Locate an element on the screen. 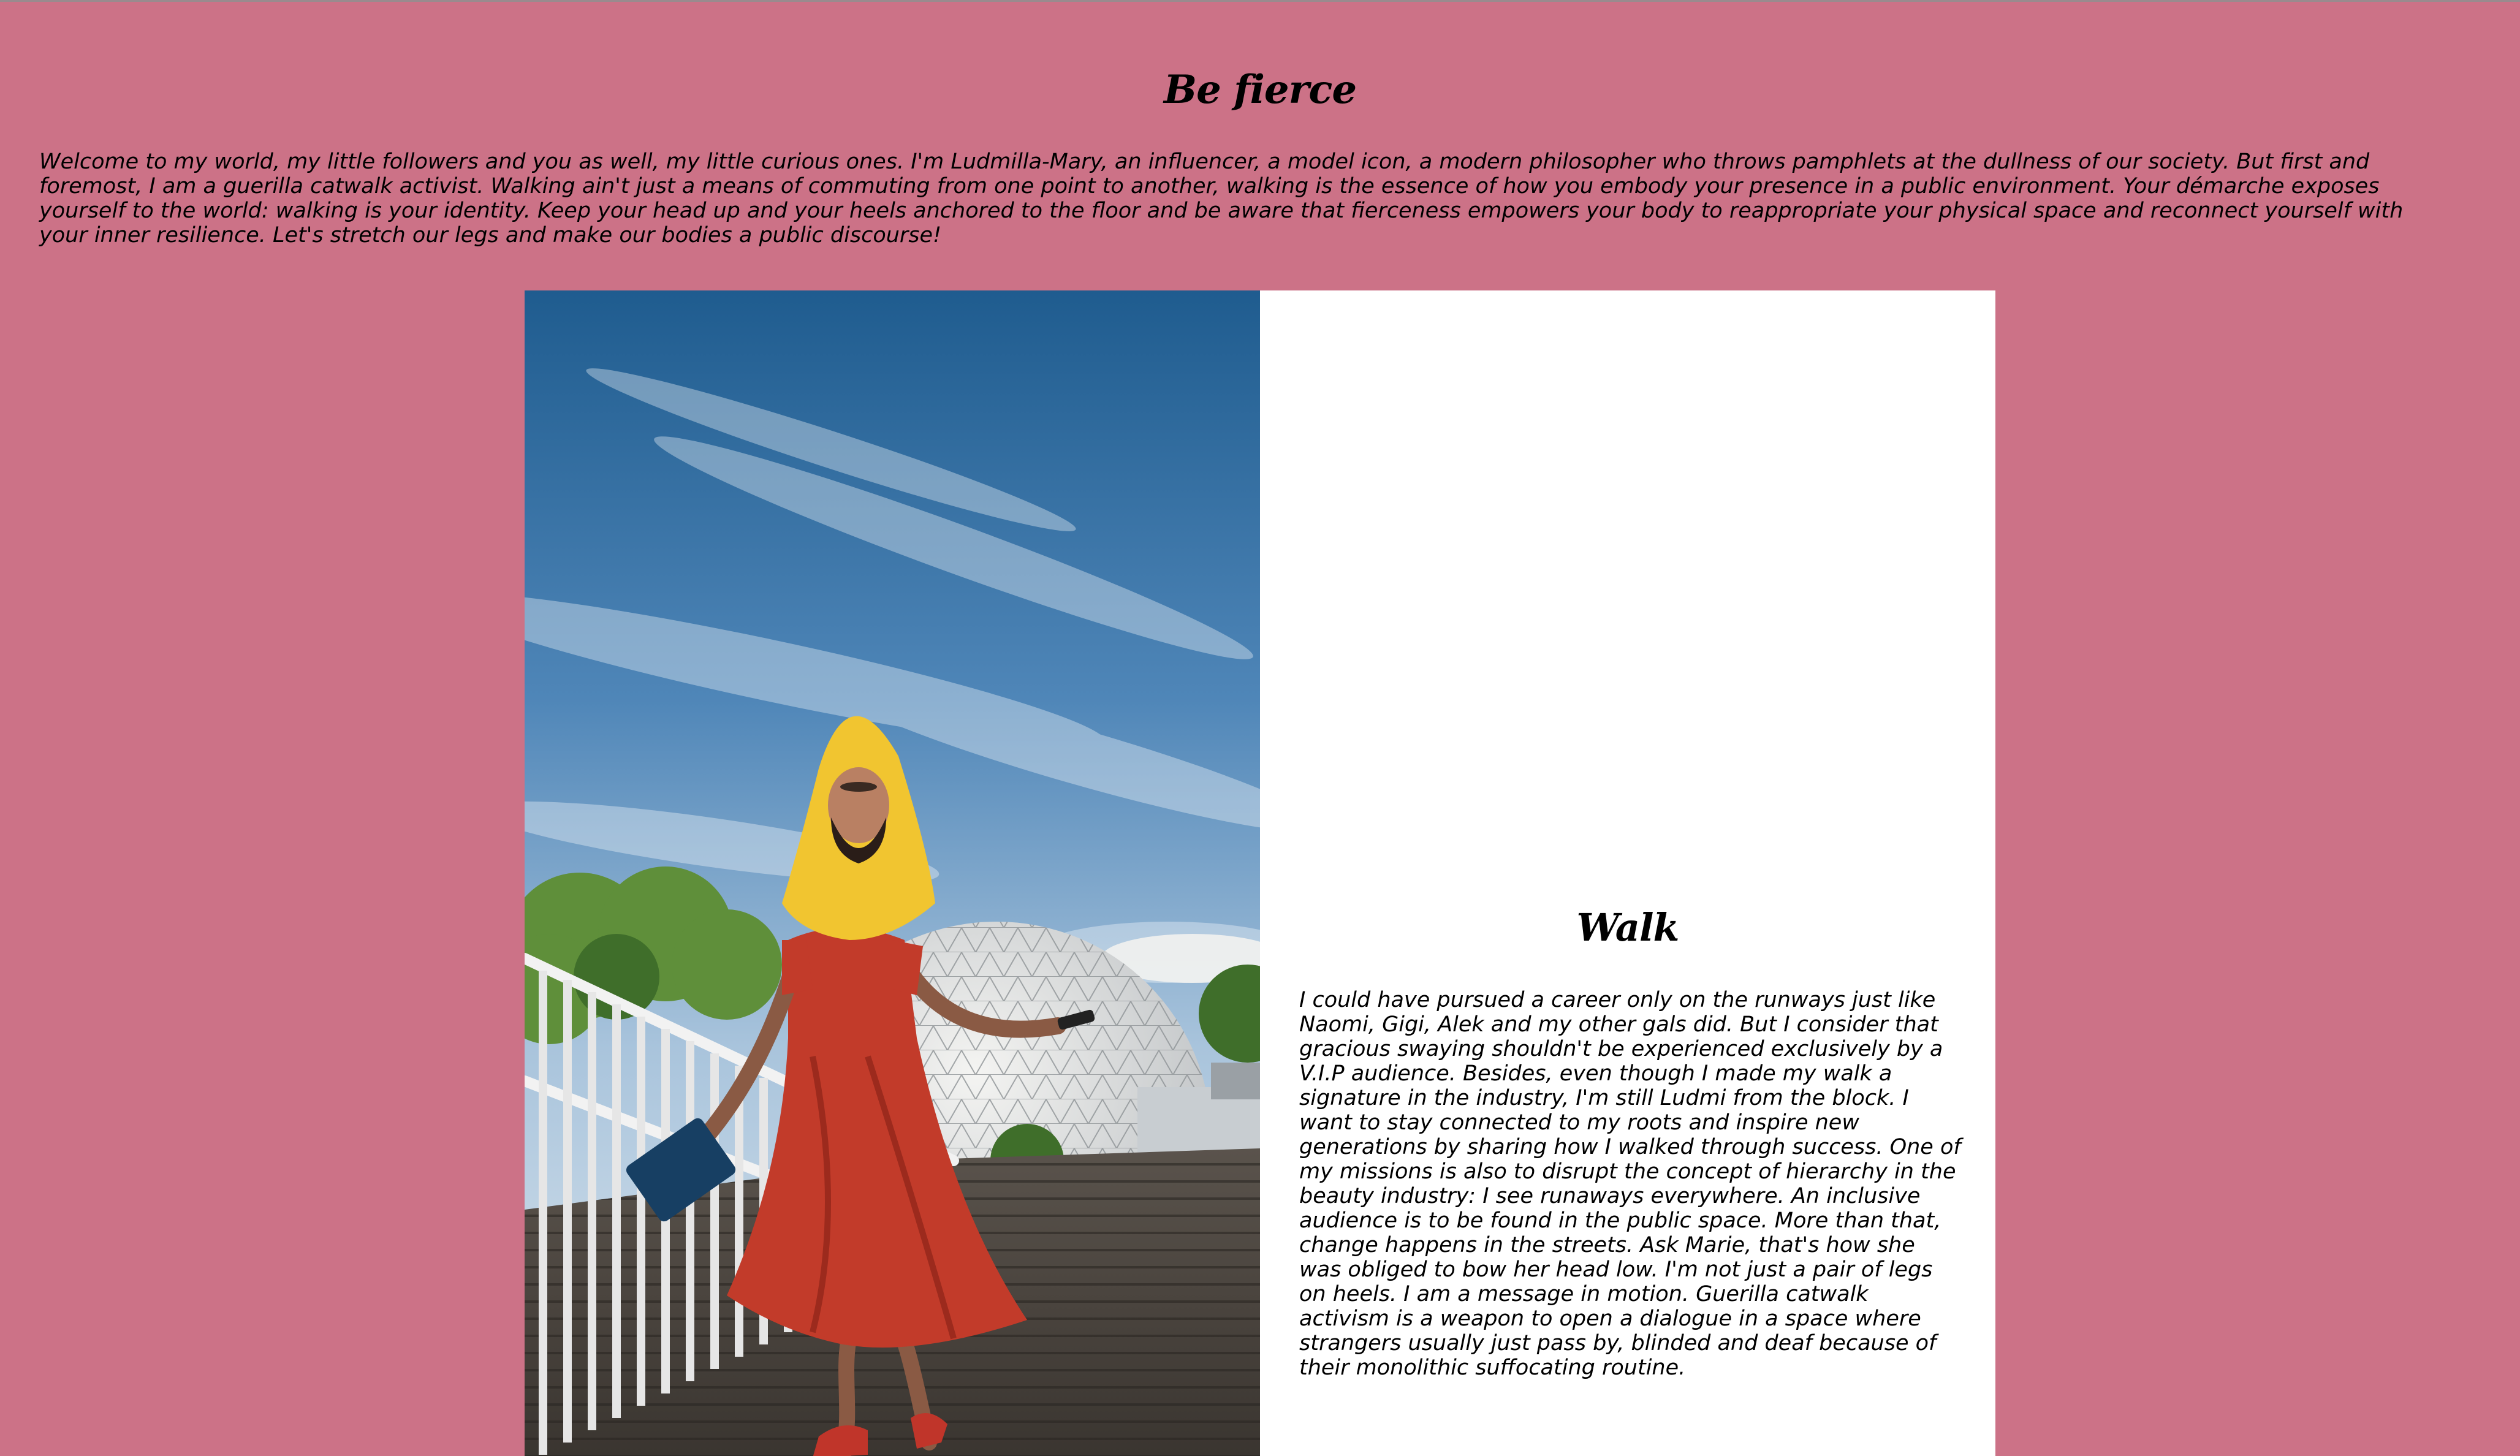 This screenshot has height=1456, width=2520. top-border is located at coordinates (1260, 1).